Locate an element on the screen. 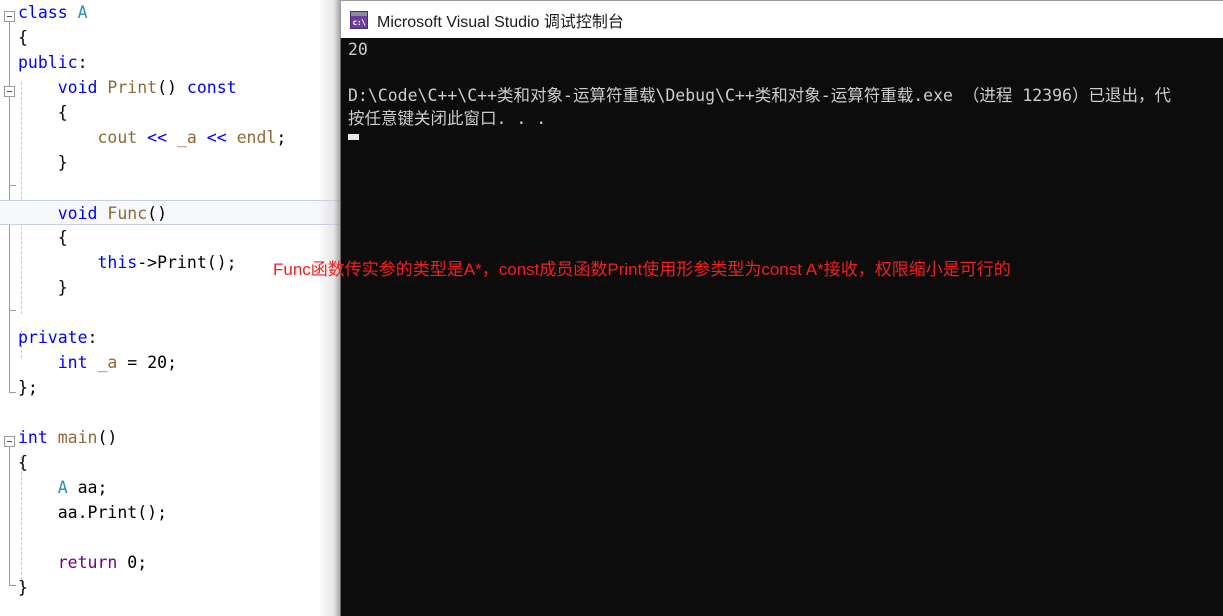 Image resolution: width=1223 pixels, height=616 pixels. code-line: }; is located at coordinates (170, 387).